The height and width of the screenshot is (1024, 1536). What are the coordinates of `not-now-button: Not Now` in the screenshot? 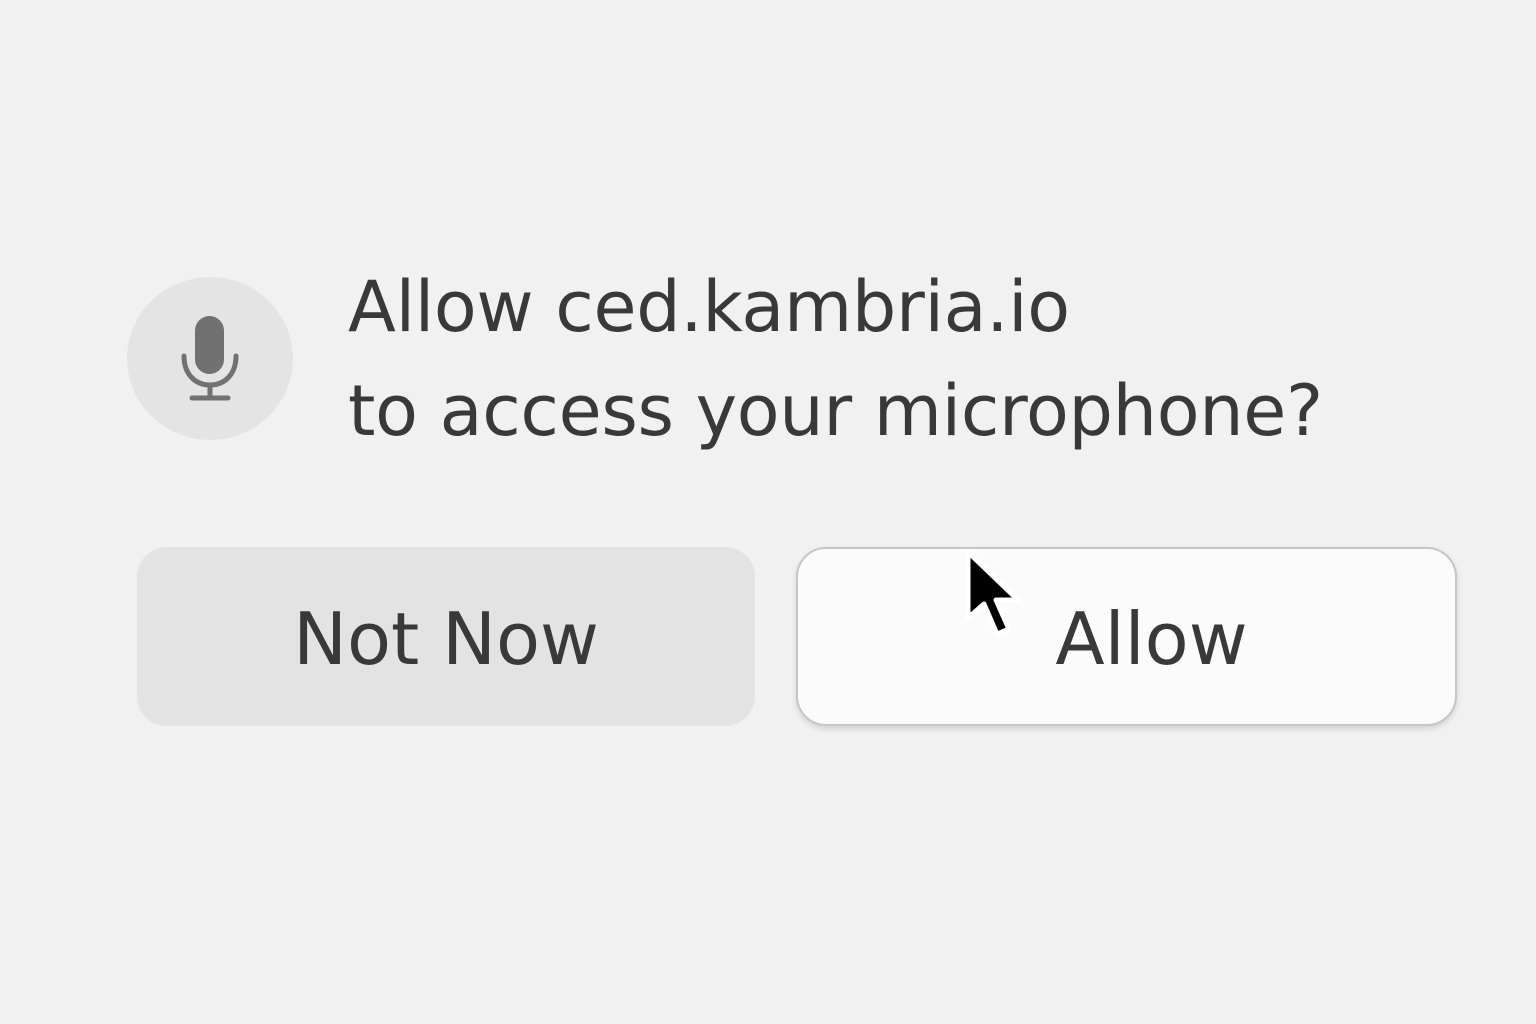 It's located at (446, 636).